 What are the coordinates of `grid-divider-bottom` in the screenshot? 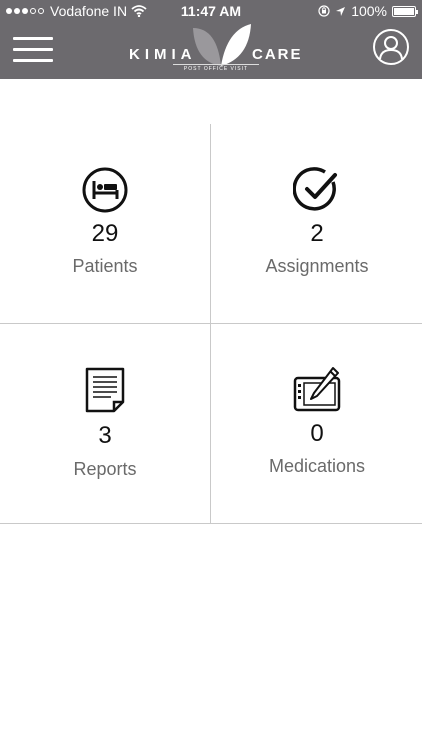 It's located at (211, 523).